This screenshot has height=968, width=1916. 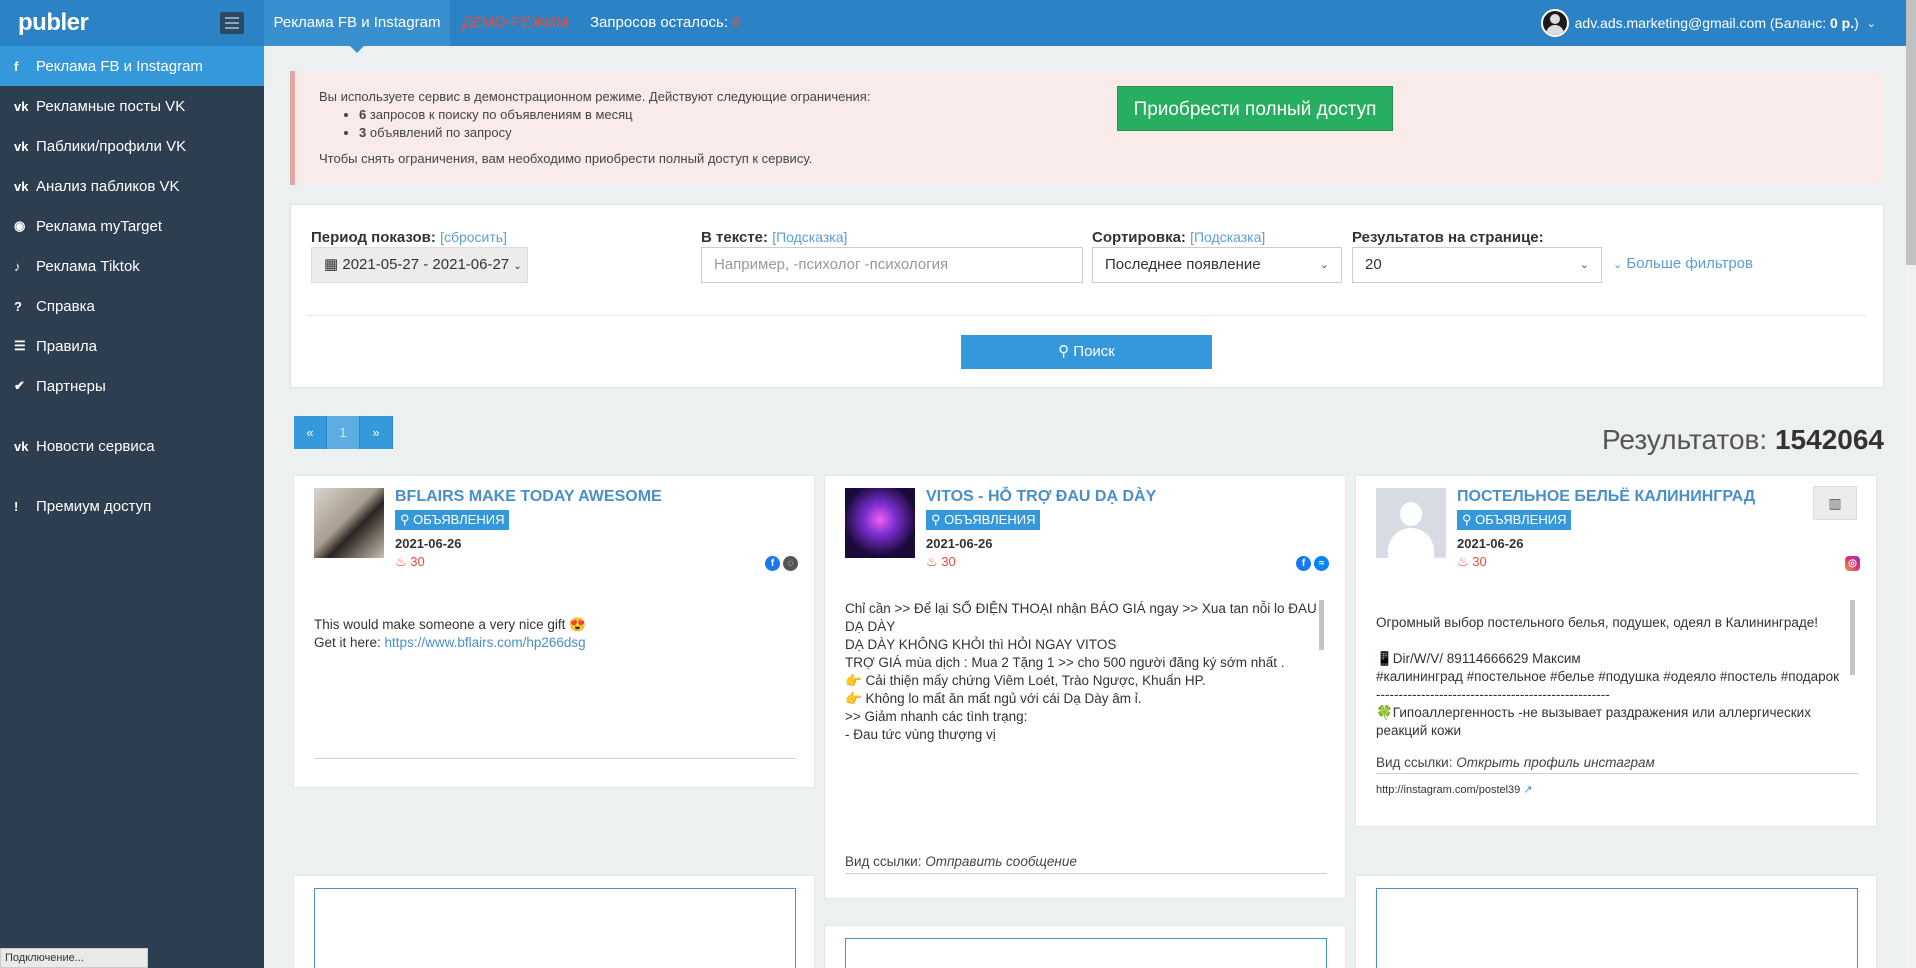 What do you see at coordinates (1835, 503) in the screenshot?
I see `statistics-button: ▥` at bounding box center [1835, 503].